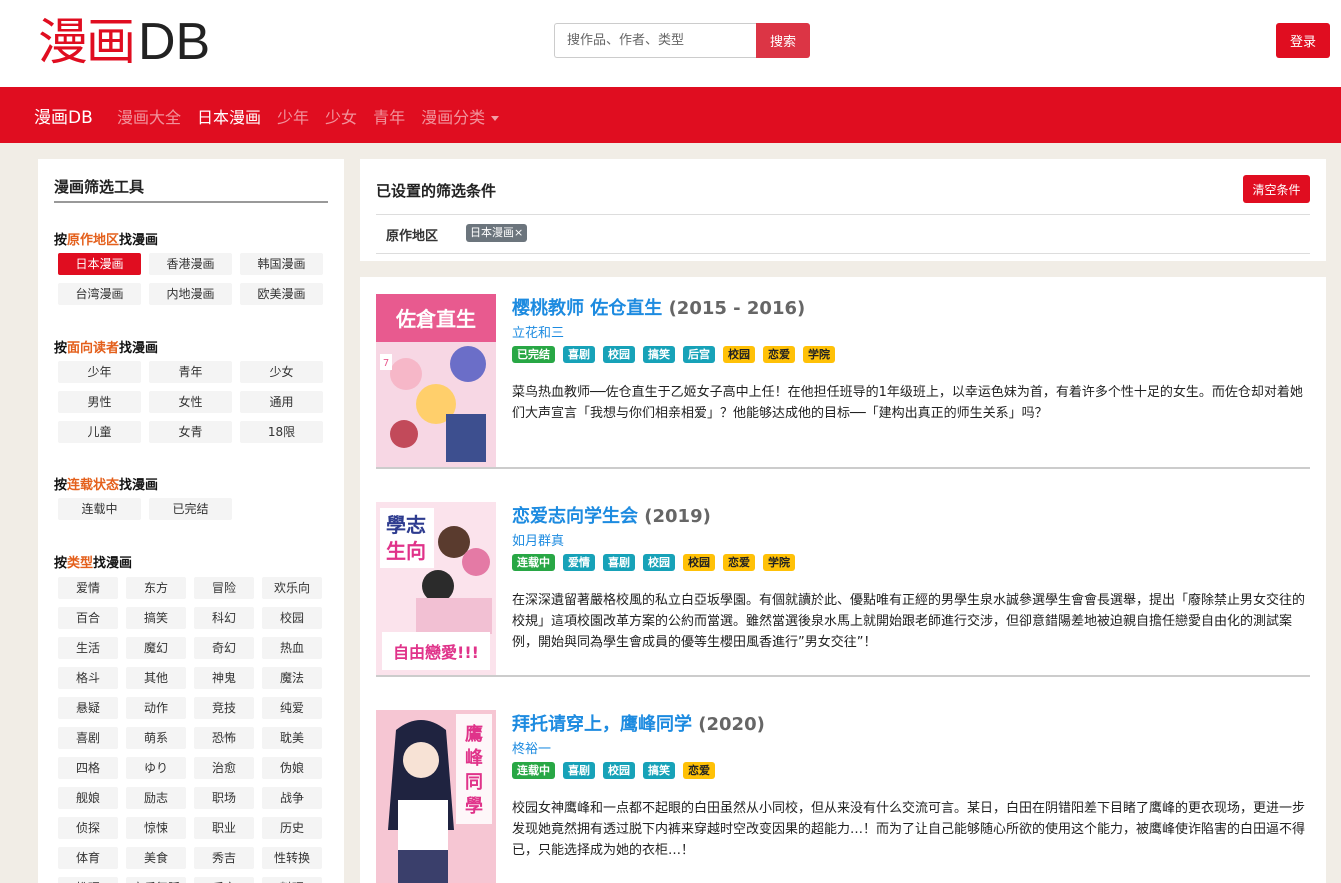 The height and width of the screenshot is (883, 1341). Describe the element at coordinates (156, 858) in the screenshot. I see `genre-tag: 美食` at that location.